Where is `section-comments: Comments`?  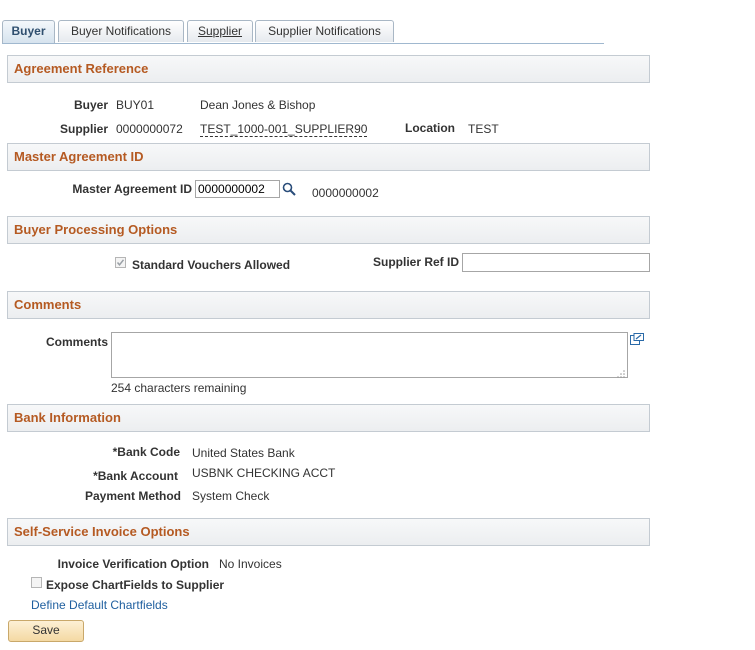
section-comments: Comments is located at coordinates (328, 305).